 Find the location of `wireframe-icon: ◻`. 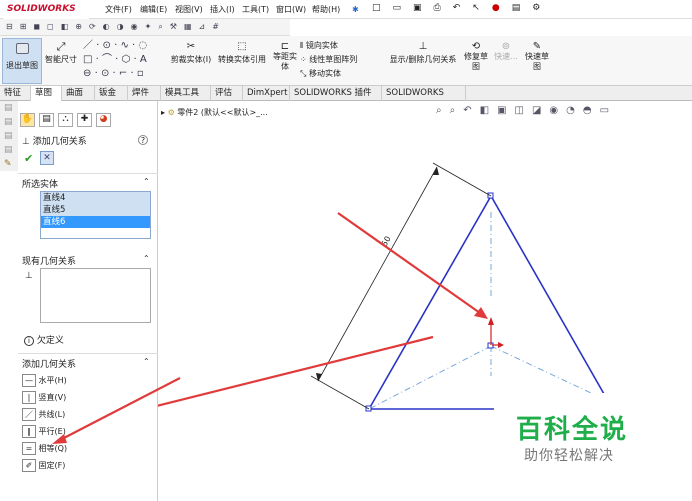

wireframe-icon: ◻ is located at coordinates (50, 27).